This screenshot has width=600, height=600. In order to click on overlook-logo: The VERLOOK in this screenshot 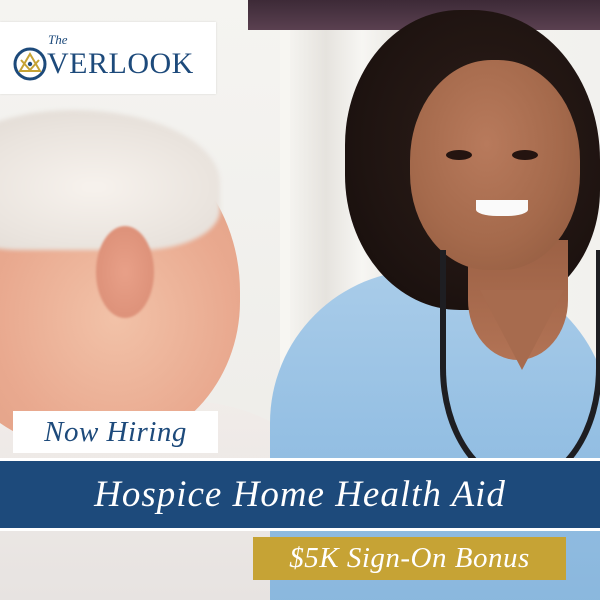, I will do `click(108, 58)`.